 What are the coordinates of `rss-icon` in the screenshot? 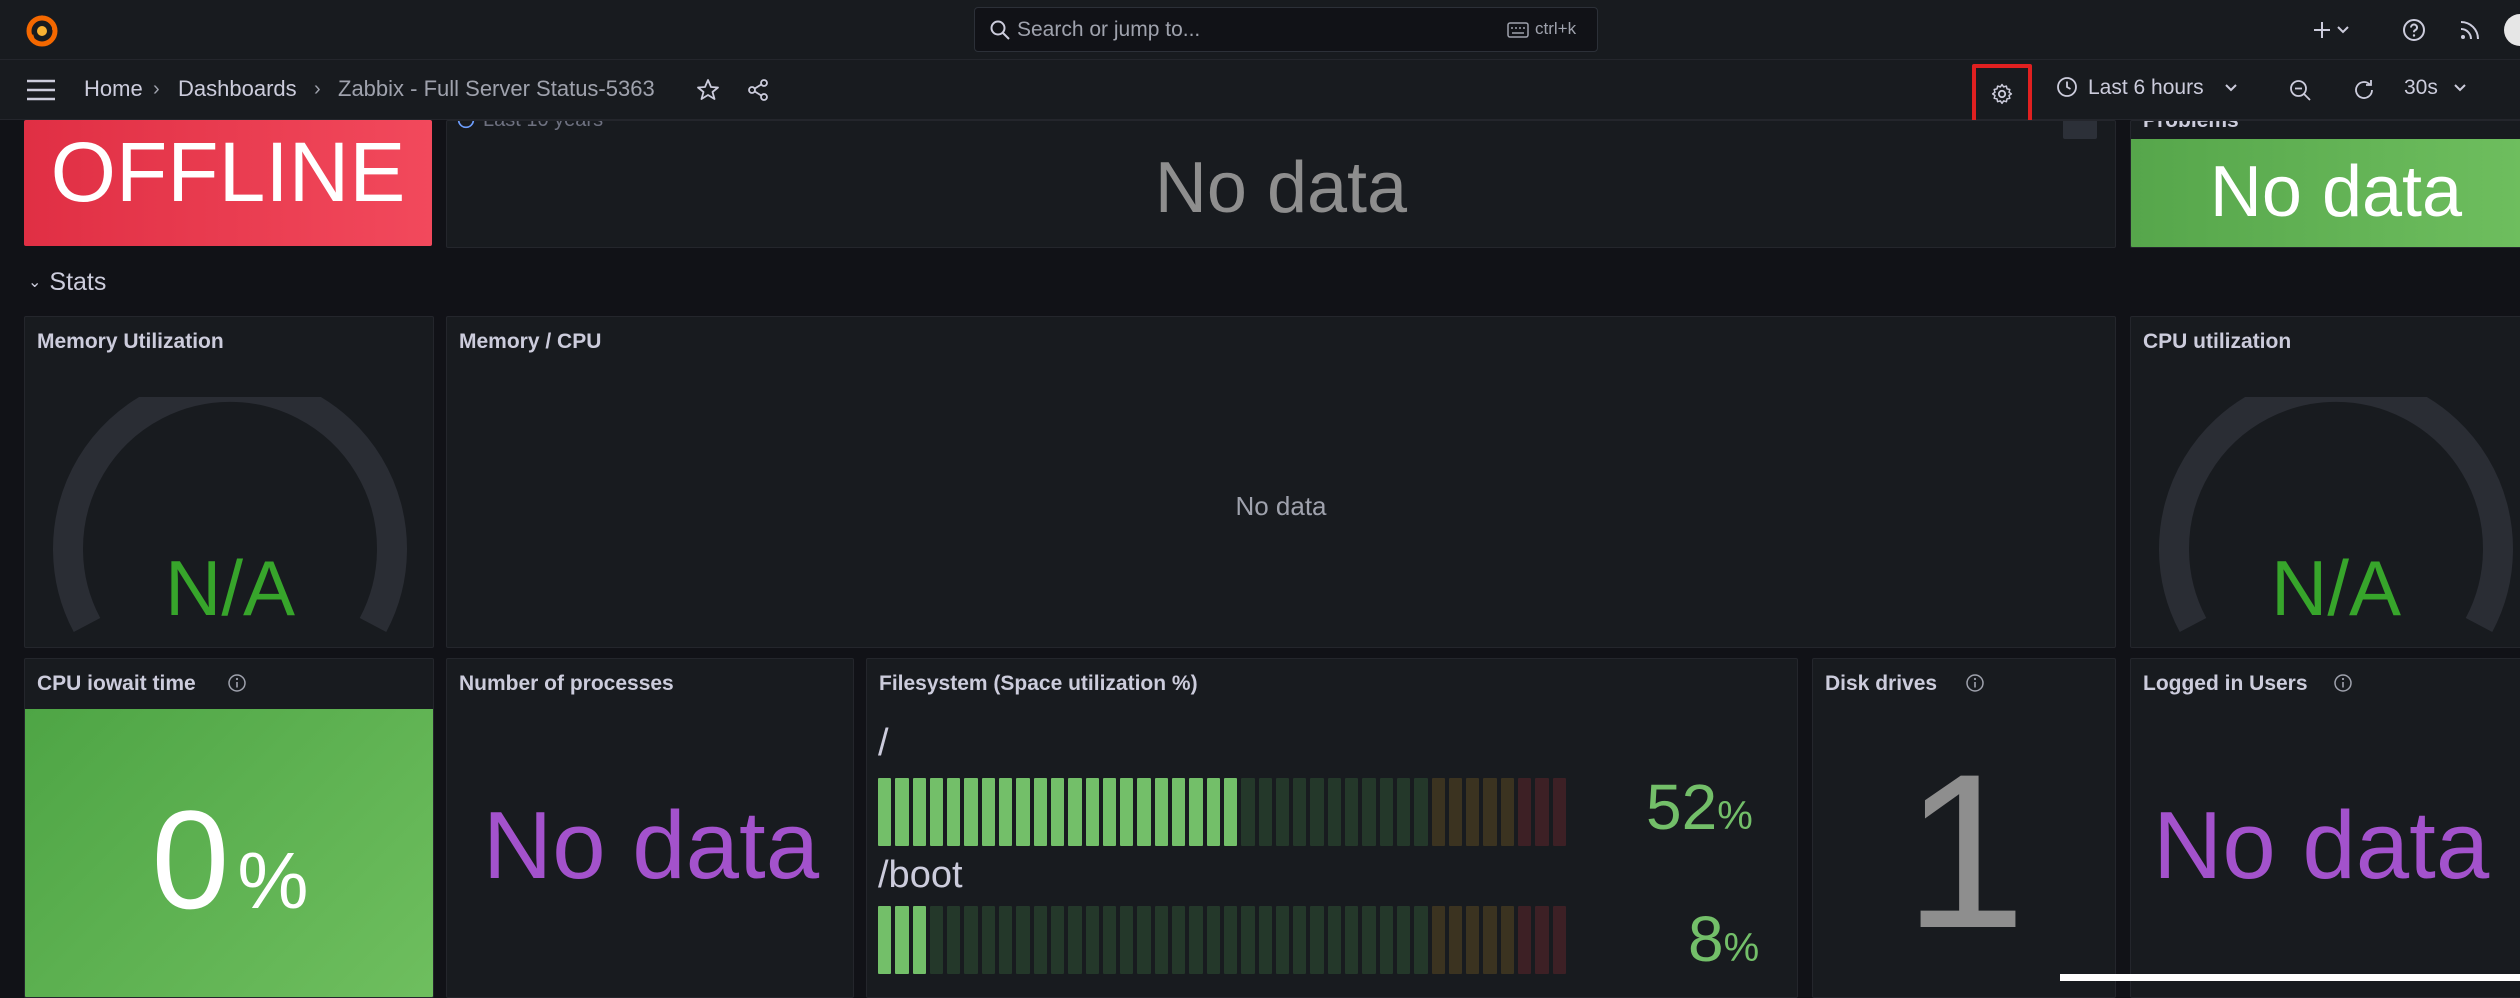 It's located at (2469, 30).